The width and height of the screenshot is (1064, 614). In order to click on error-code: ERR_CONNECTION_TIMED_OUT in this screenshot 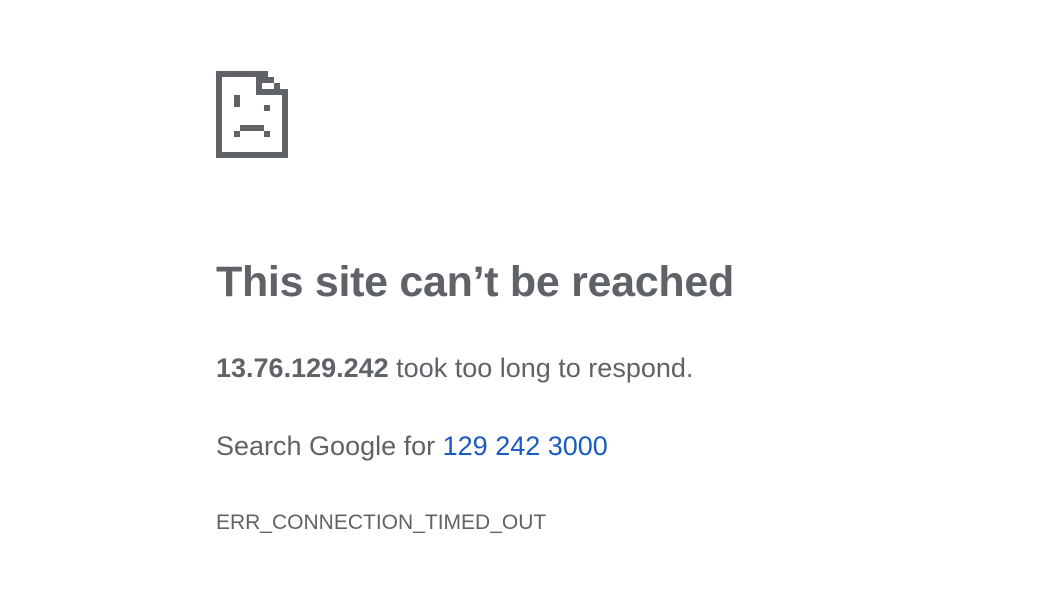, I will do `click(381, 522)`.